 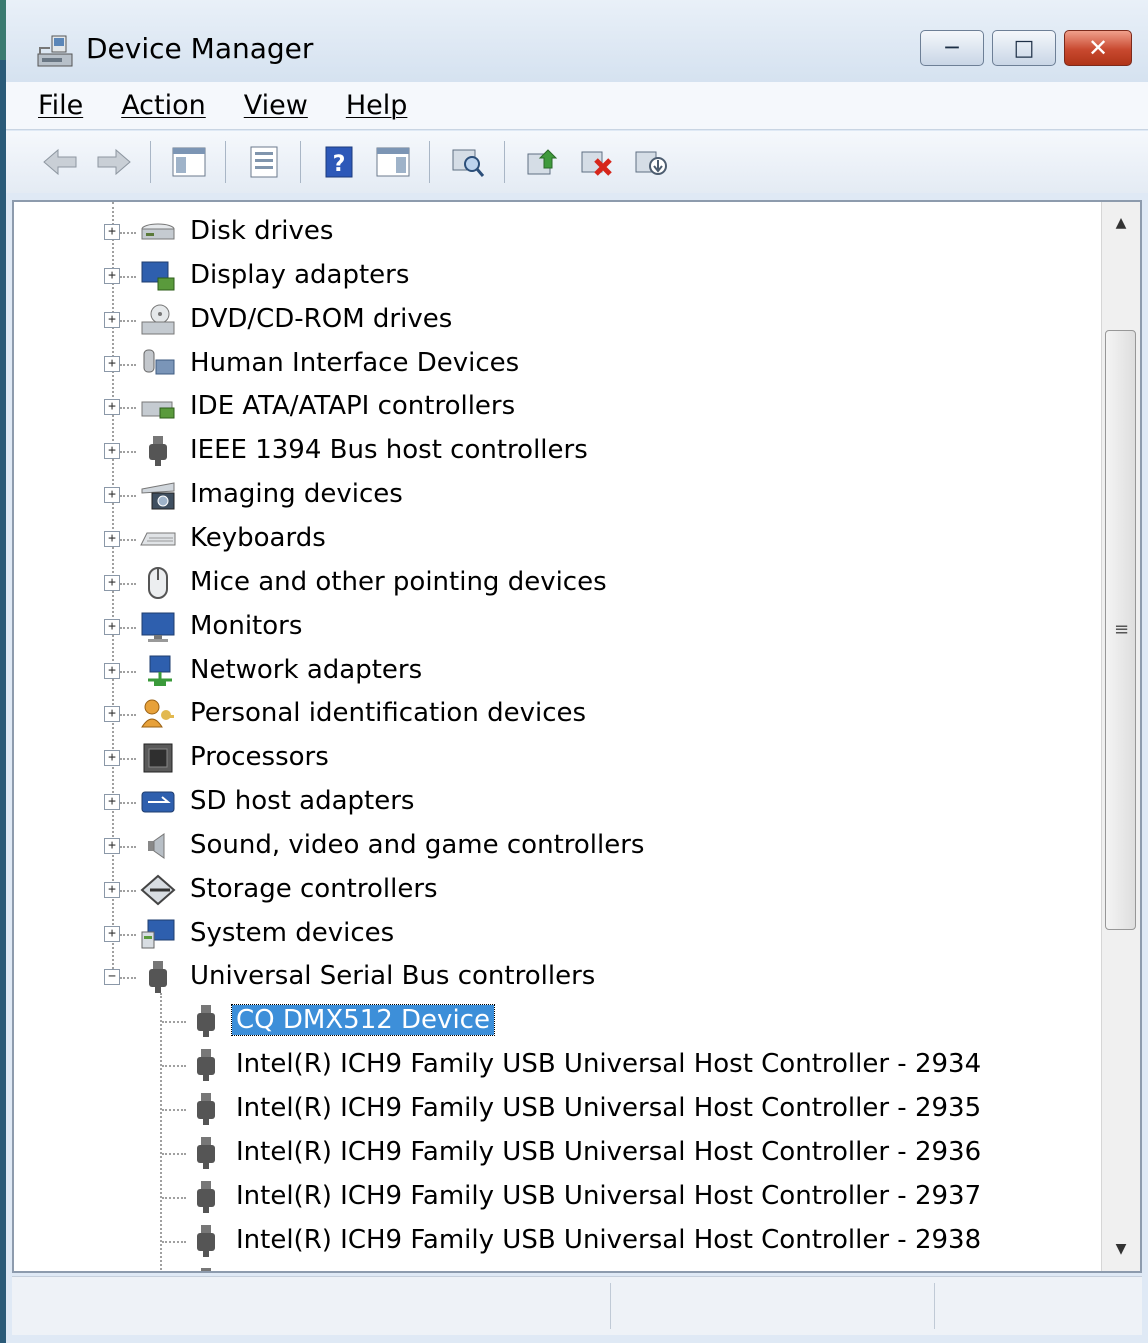 What do you see at coordinates (377, 105) in the screenshot?
I see `menu-help: Help` at bounding box center [377, 105].